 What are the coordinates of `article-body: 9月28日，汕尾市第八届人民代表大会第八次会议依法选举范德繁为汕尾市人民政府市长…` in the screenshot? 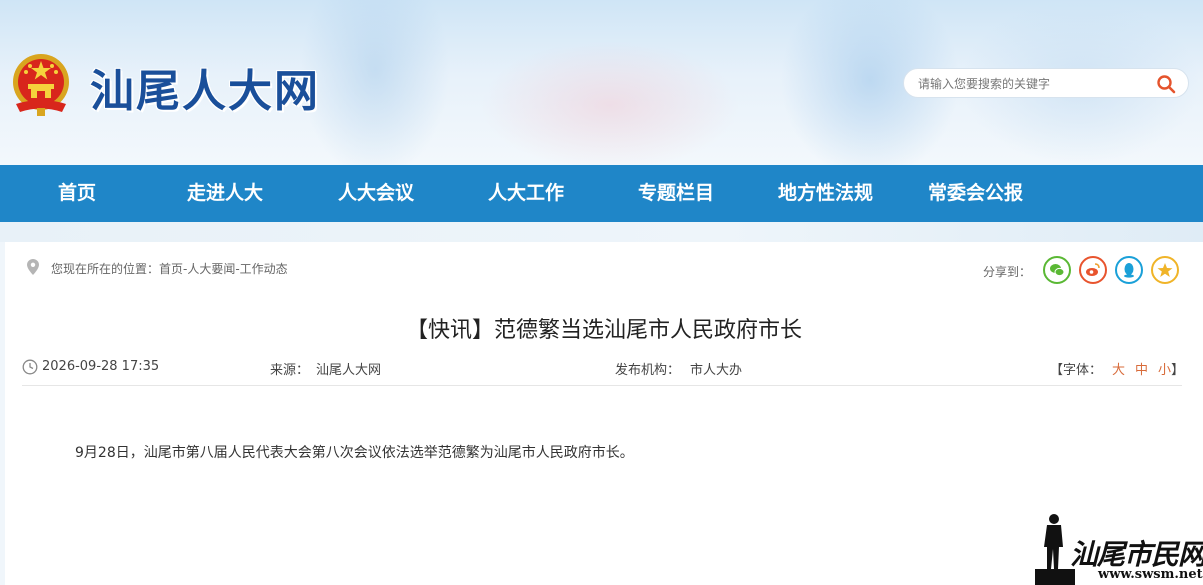 It's located at (354, 453).